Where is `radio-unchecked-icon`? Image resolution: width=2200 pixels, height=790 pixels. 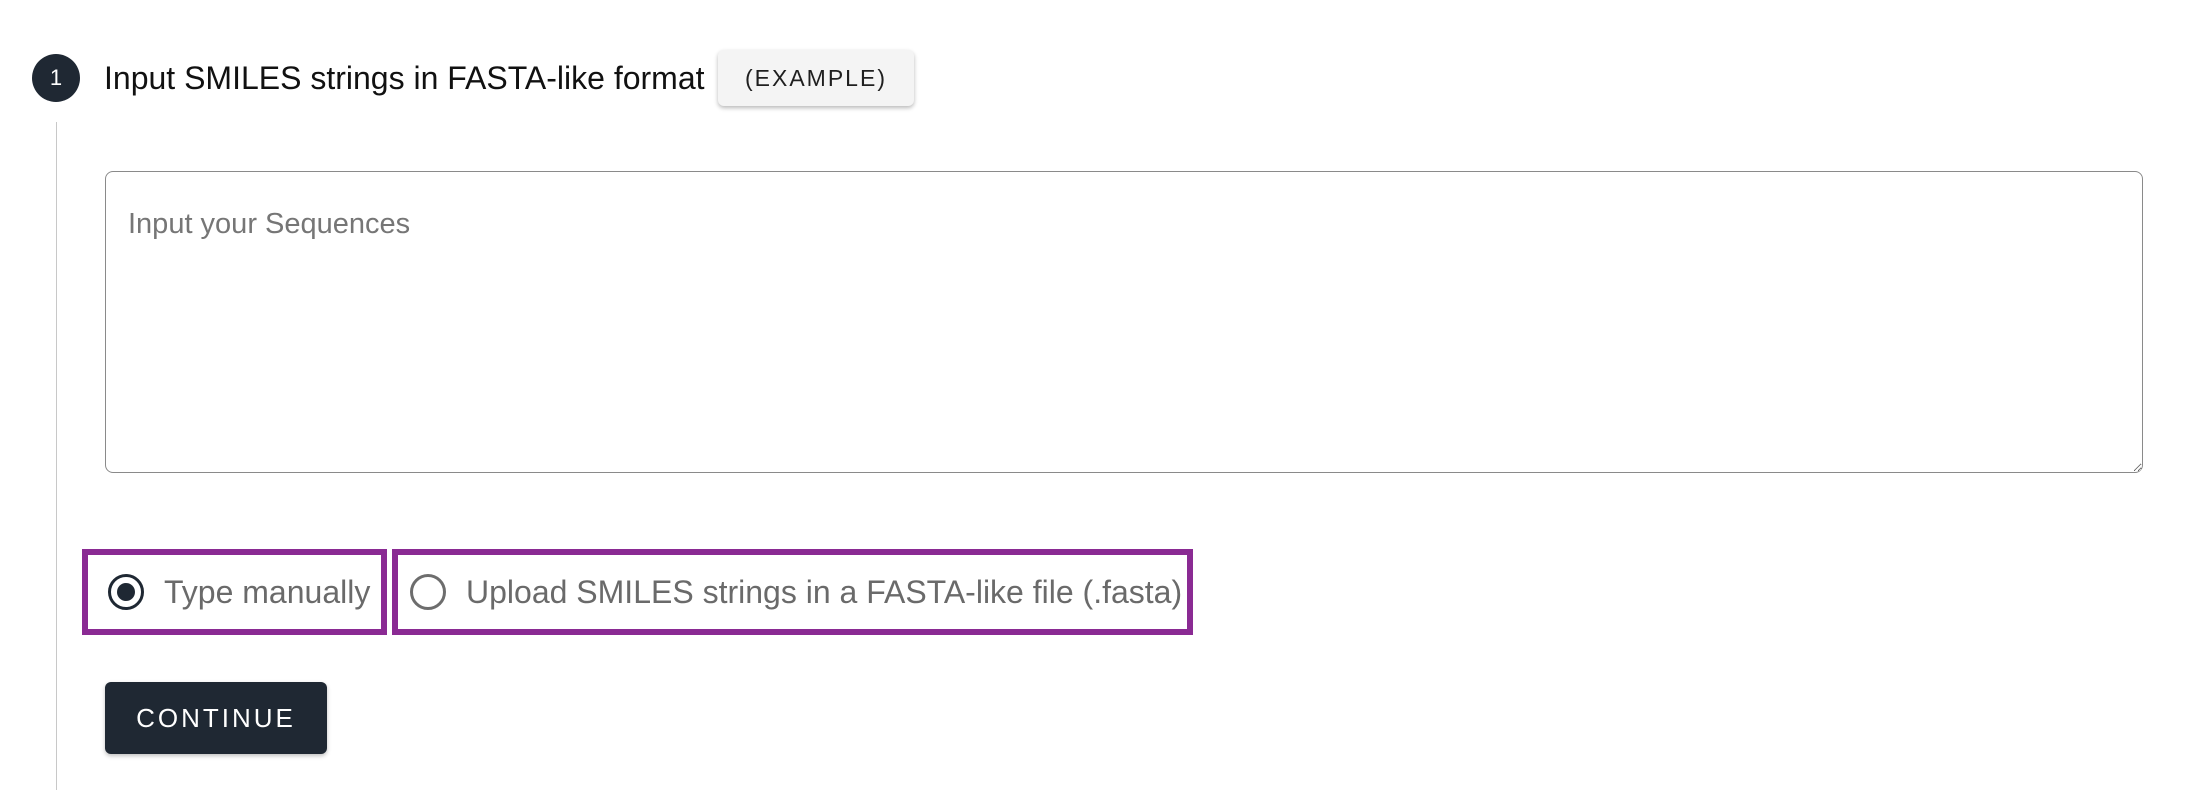
radio-unchecked-icon is located at coordinates (428, 592).